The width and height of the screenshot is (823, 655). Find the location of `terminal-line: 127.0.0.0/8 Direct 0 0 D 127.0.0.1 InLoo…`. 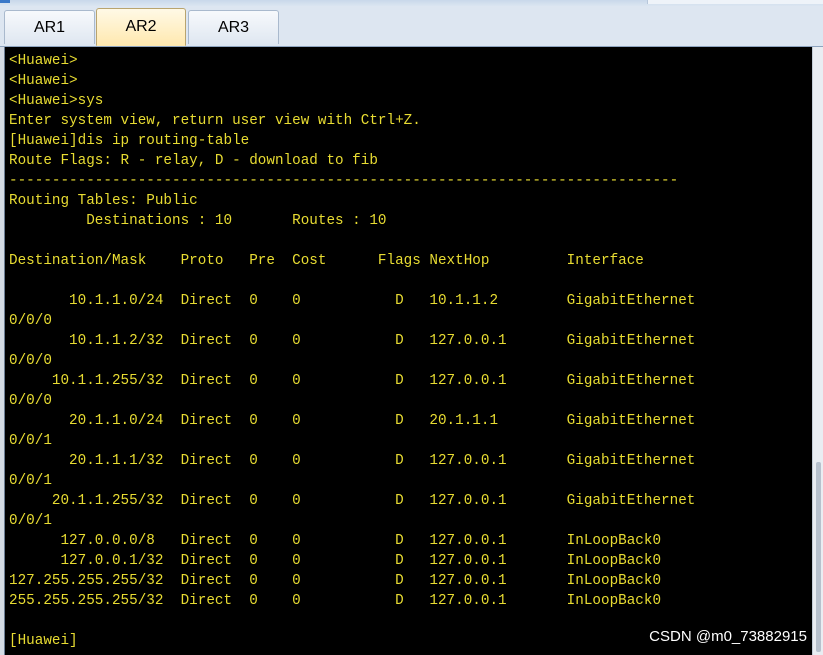

terminal-line: 127.0.0.0/8 Direct 0 0 D 127.0.0.1 InLoo… is located at coordinates (335, 541).